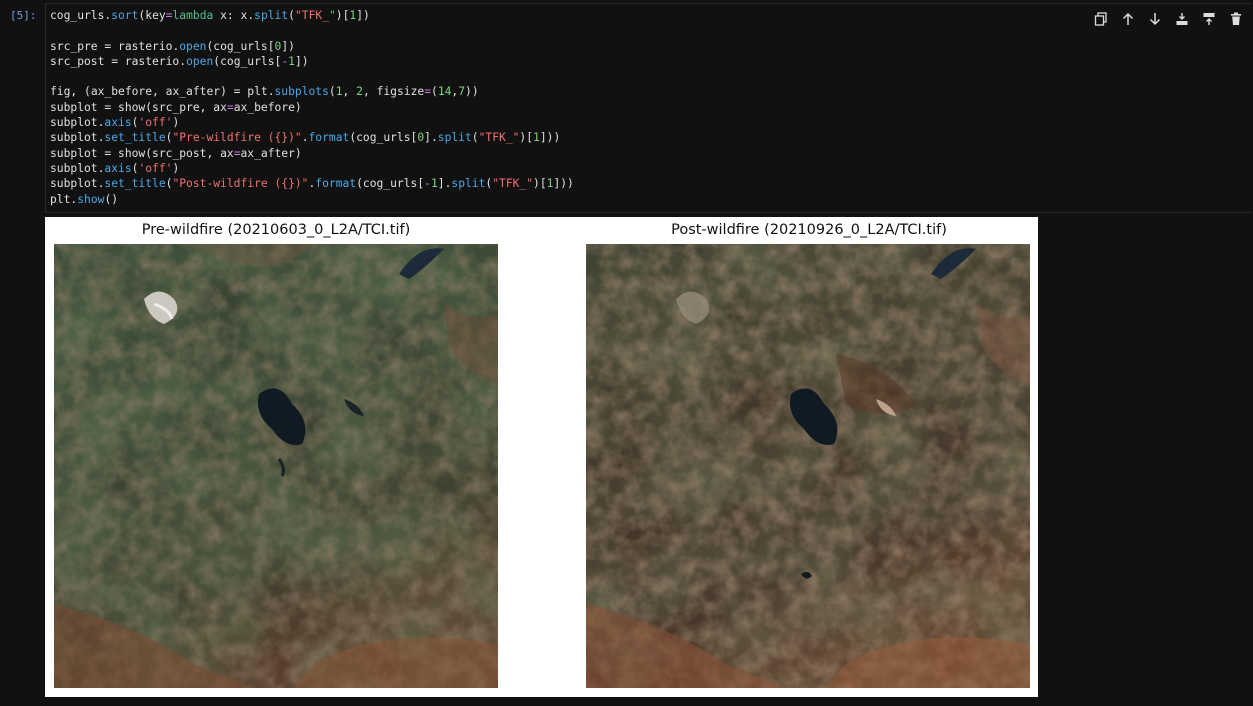 The height and width of the screenshot is (706, 1253). Describe the element at coordinates (23, 15) in the screenshot. I see `cell-prompt: [5]:` at that location.